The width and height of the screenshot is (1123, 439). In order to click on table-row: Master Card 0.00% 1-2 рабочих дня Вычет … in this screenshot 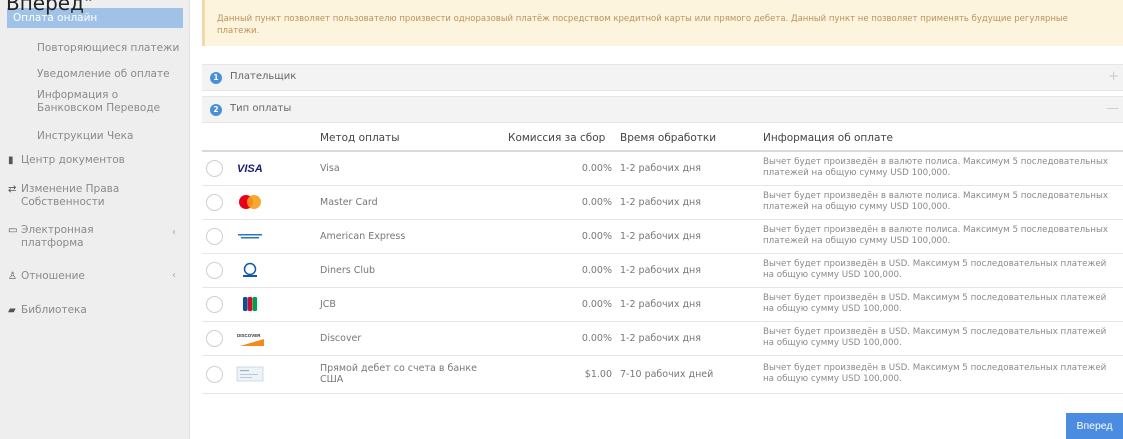, I will do `click(662, 202)`.